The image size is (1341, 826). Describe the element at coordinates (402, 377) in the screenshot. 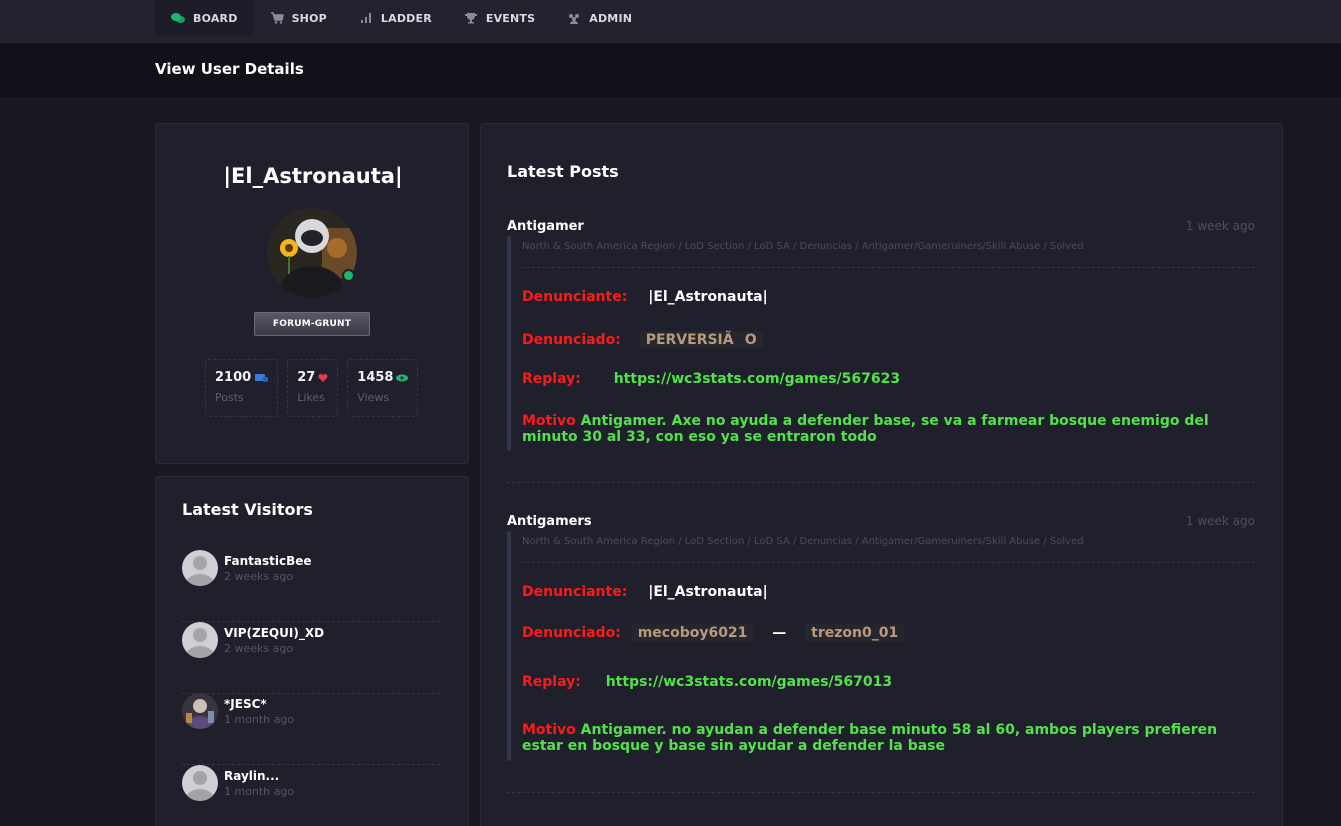

I see `eye-icon` at that location.